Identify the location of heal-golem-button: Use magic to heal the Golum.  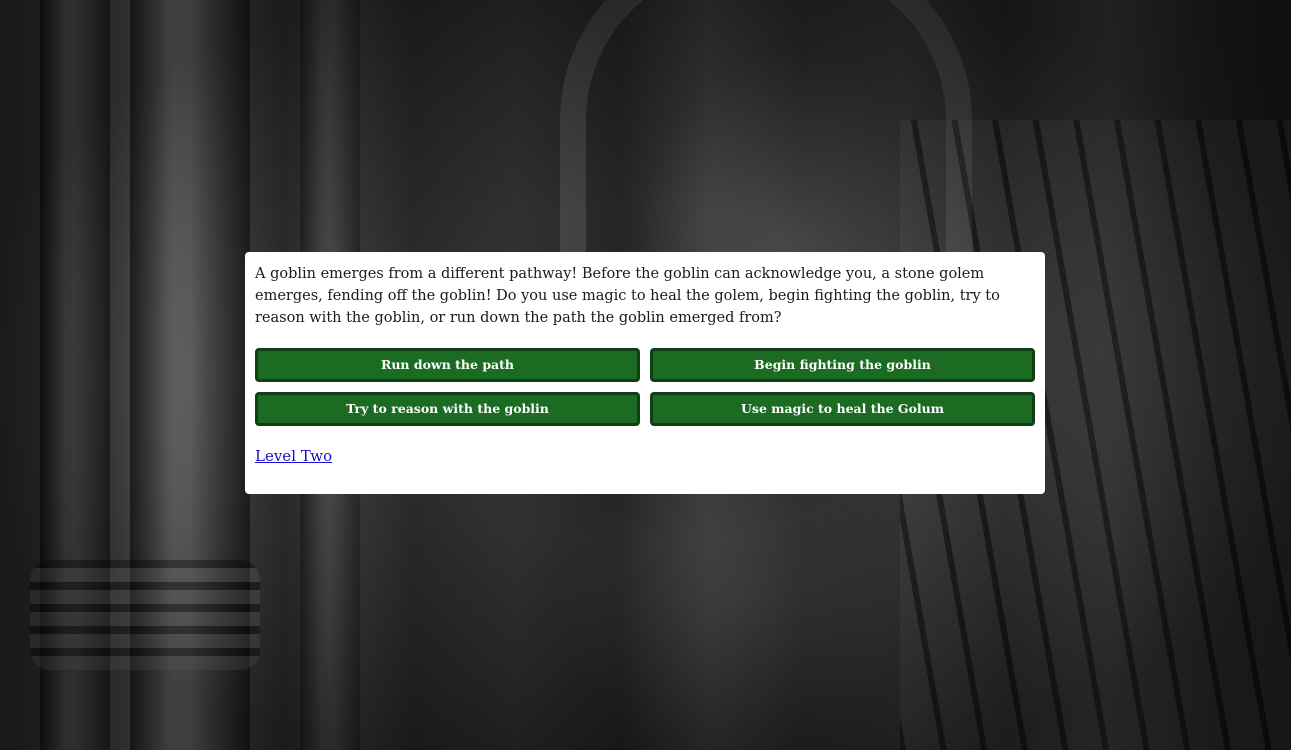
(842, 409).